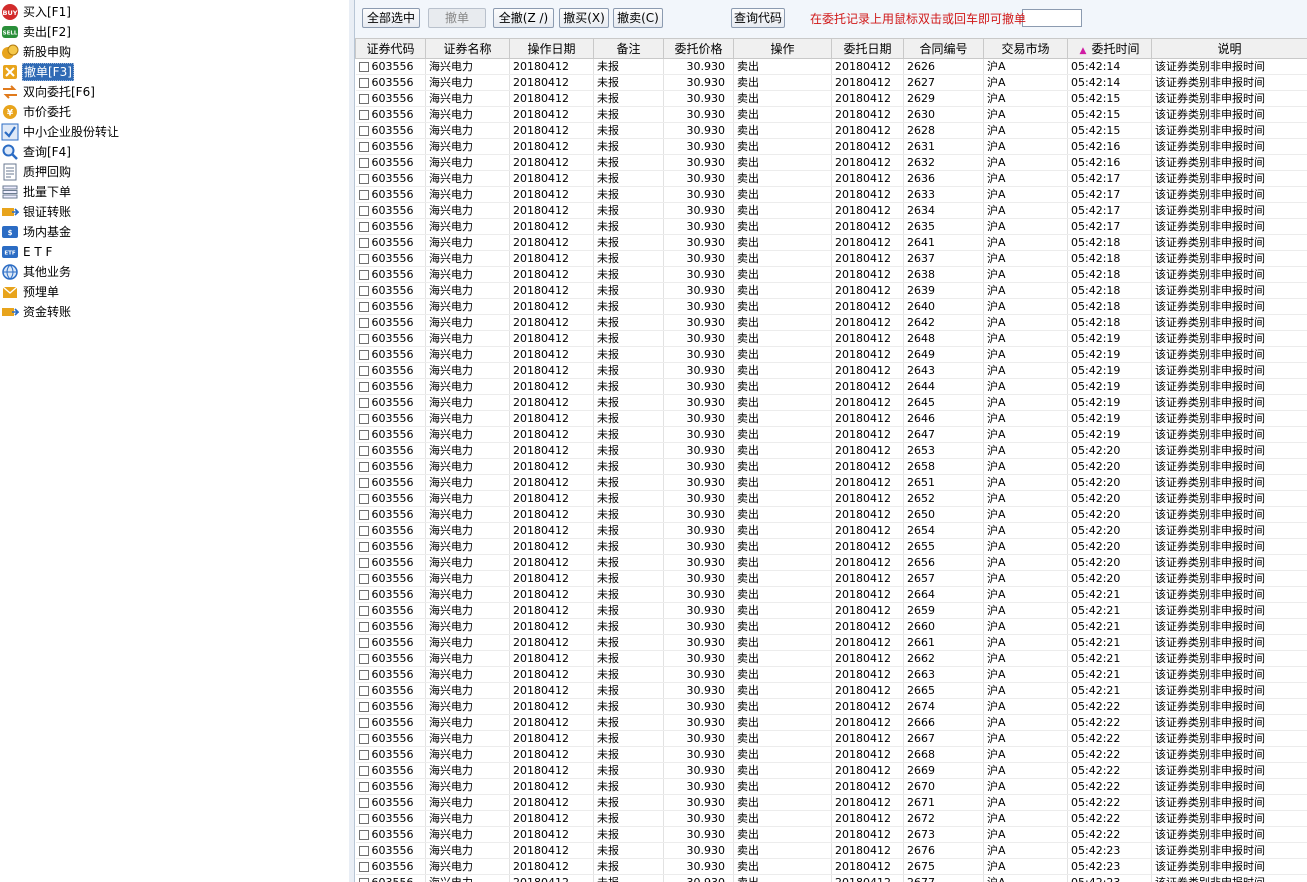 The image size is (1307, 882). What do you see at coordinates (457, 18) in the screenshot?
I see `cancel-order-button: 撤单` at bounding box center [457, 18].